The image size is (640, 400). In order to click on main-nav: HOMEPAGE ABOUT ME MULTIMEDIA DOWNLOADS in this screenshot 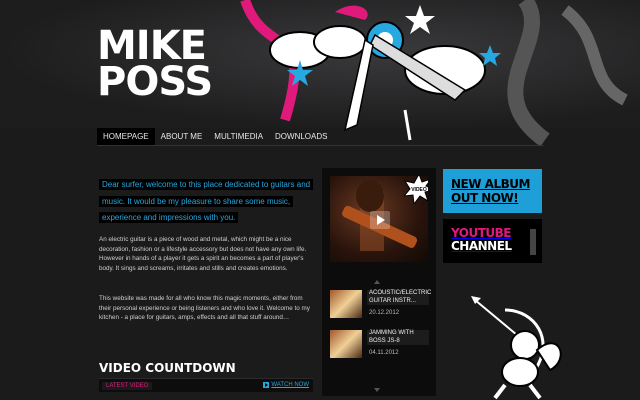, I will do `click(215, 136)`.